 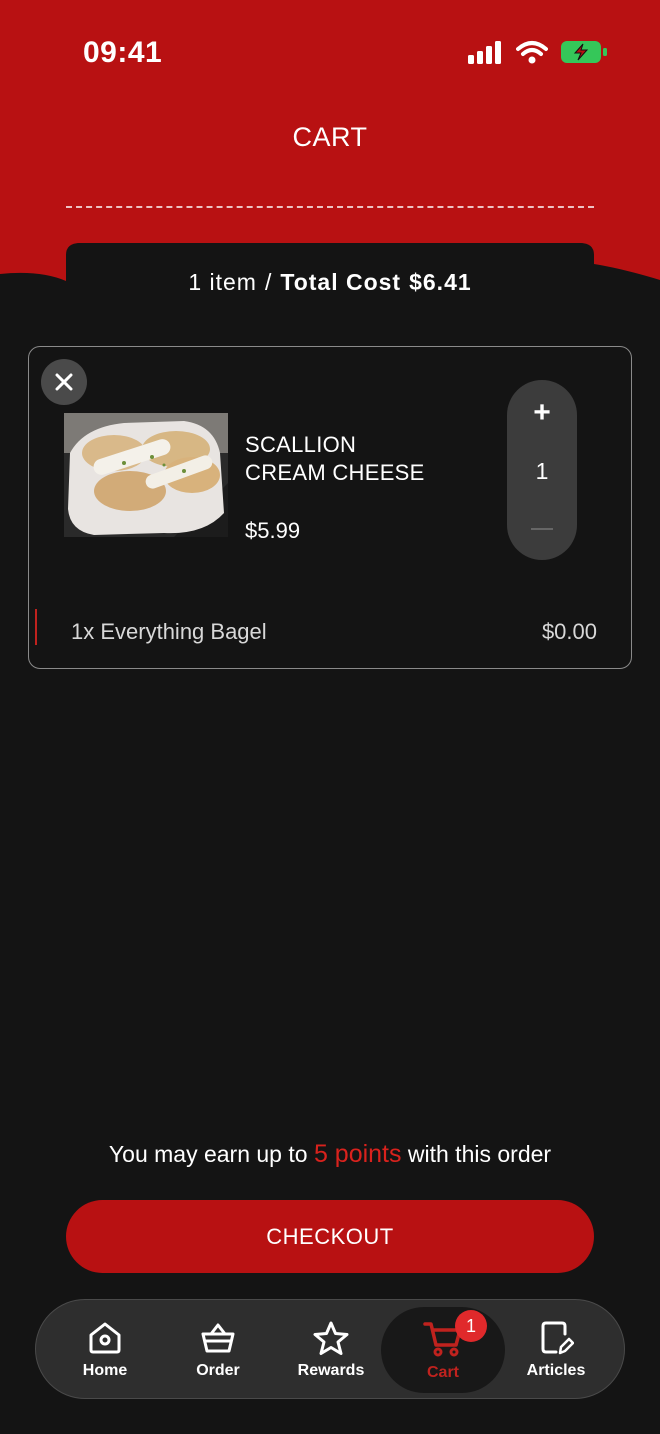 I want to click on nav-label-rewards: Rewards, so click(x=331, y=1370).